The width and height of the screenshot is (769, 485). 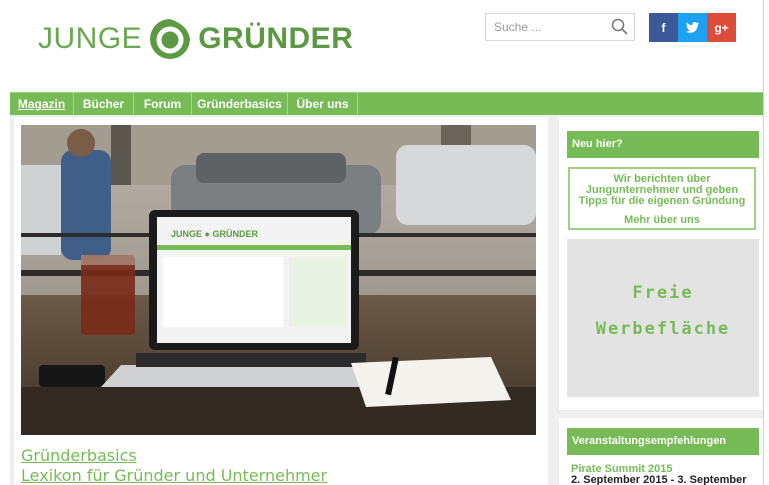 I want to click on logo-text-left: JUNGE, so click(x=90, y=38).